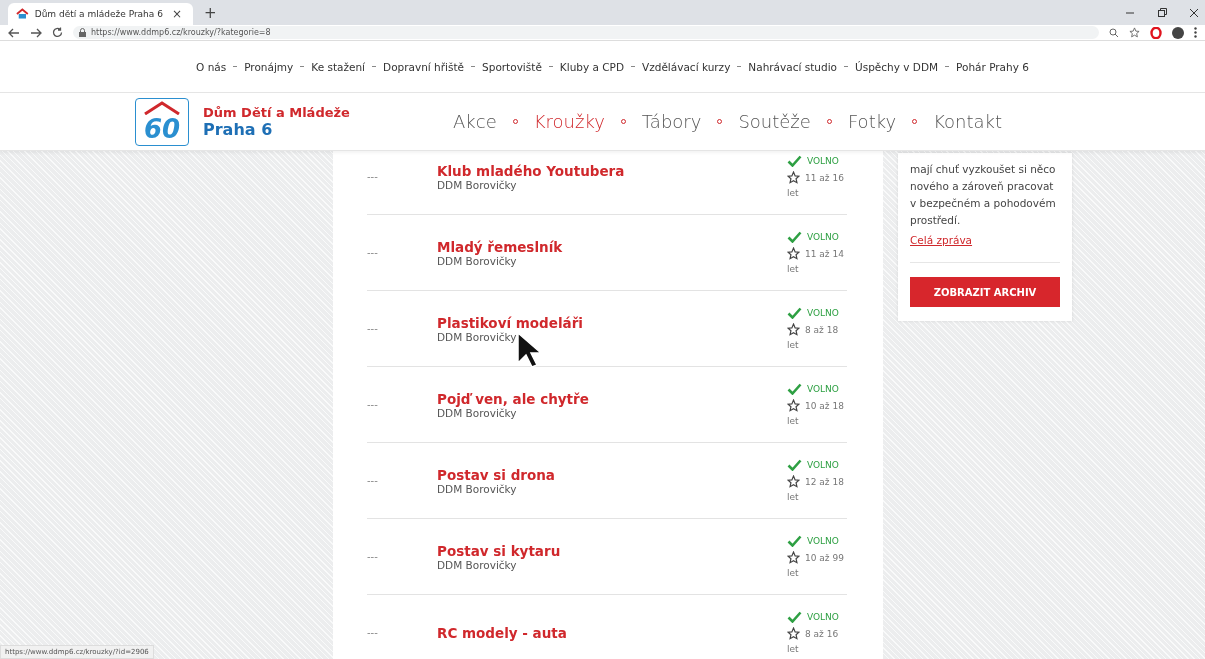 The width and height of the screenshot is (1205, 659). Describe the element at coordinates (612, 632) in the screenshot. I see `course-link: RC modely - auta` at that location.